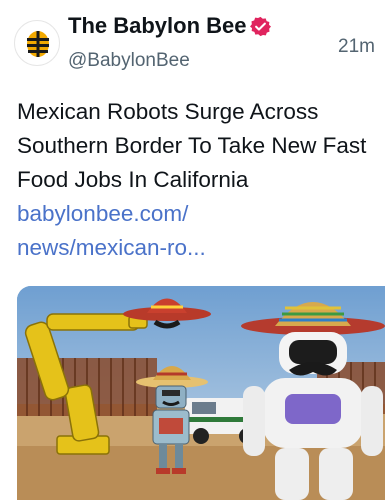 The height and width of the screenshot is (500, 385). I want to click on post-timestamp: 21m, so click(356, 47).